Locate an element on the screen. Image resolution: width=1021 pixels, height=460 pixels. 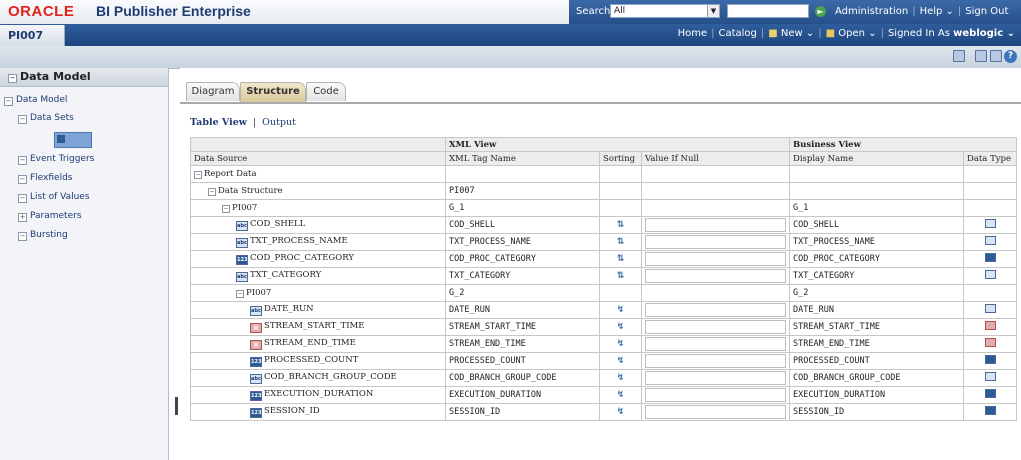
sidebar-item-data-sets: − Data Sets is located at coordinates (46, 118).